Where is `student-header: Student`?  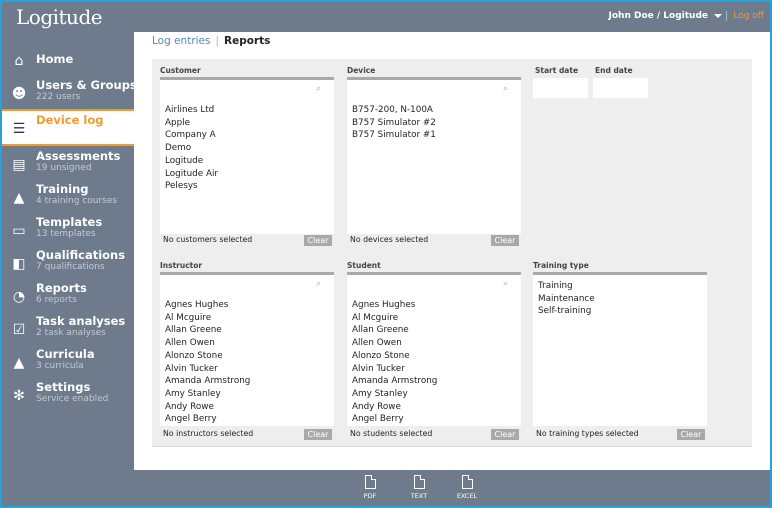
student-header: Student is located at coordinates (364, 265).